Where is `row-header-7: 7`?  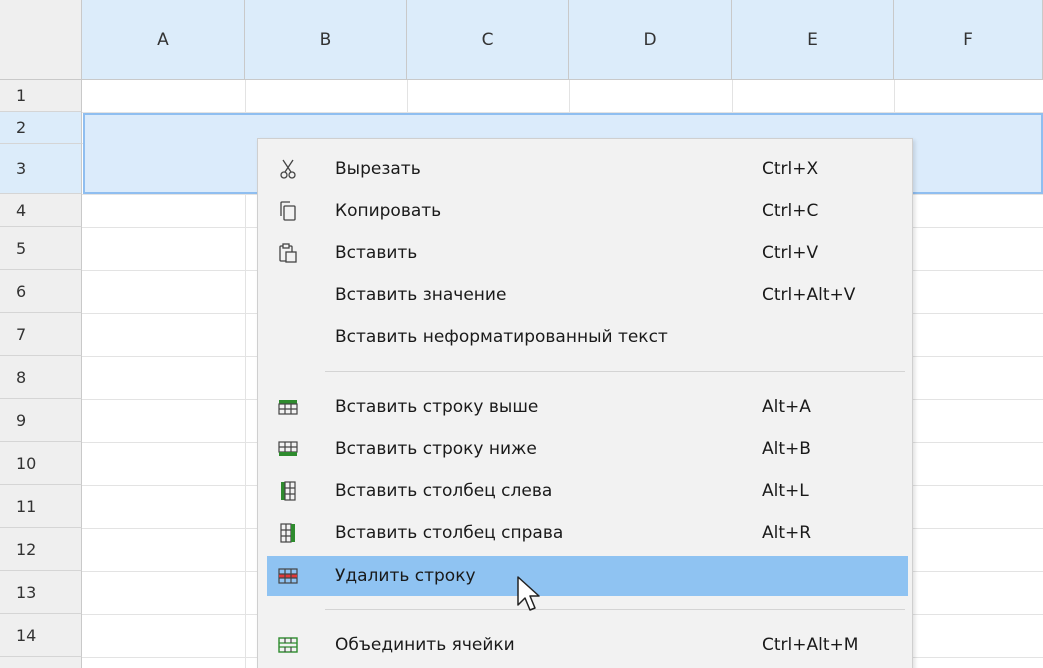 row-header-7: 7 is located at coordinates (41, 334).